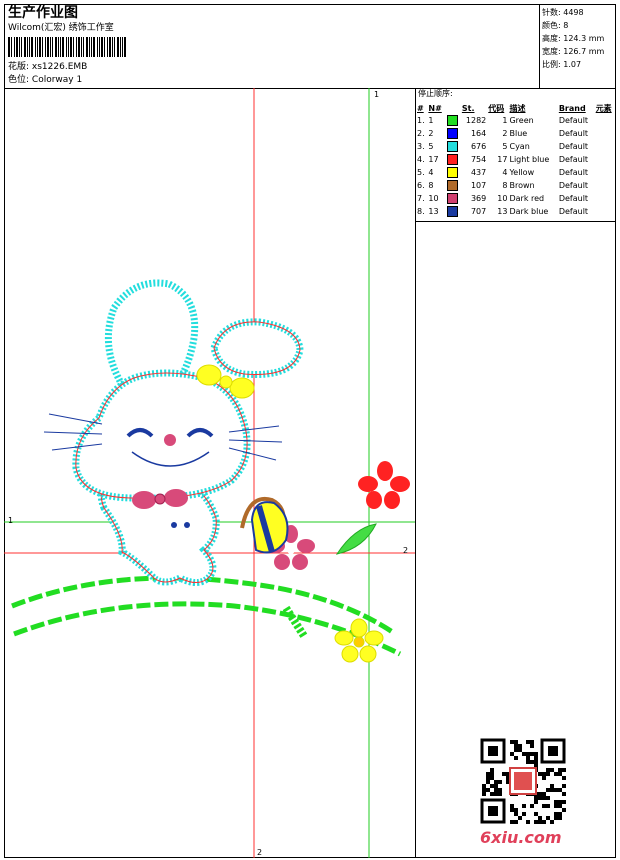 This screenshot has width=620, height=860. I want to click on grass-tuft, so click(295, 622).